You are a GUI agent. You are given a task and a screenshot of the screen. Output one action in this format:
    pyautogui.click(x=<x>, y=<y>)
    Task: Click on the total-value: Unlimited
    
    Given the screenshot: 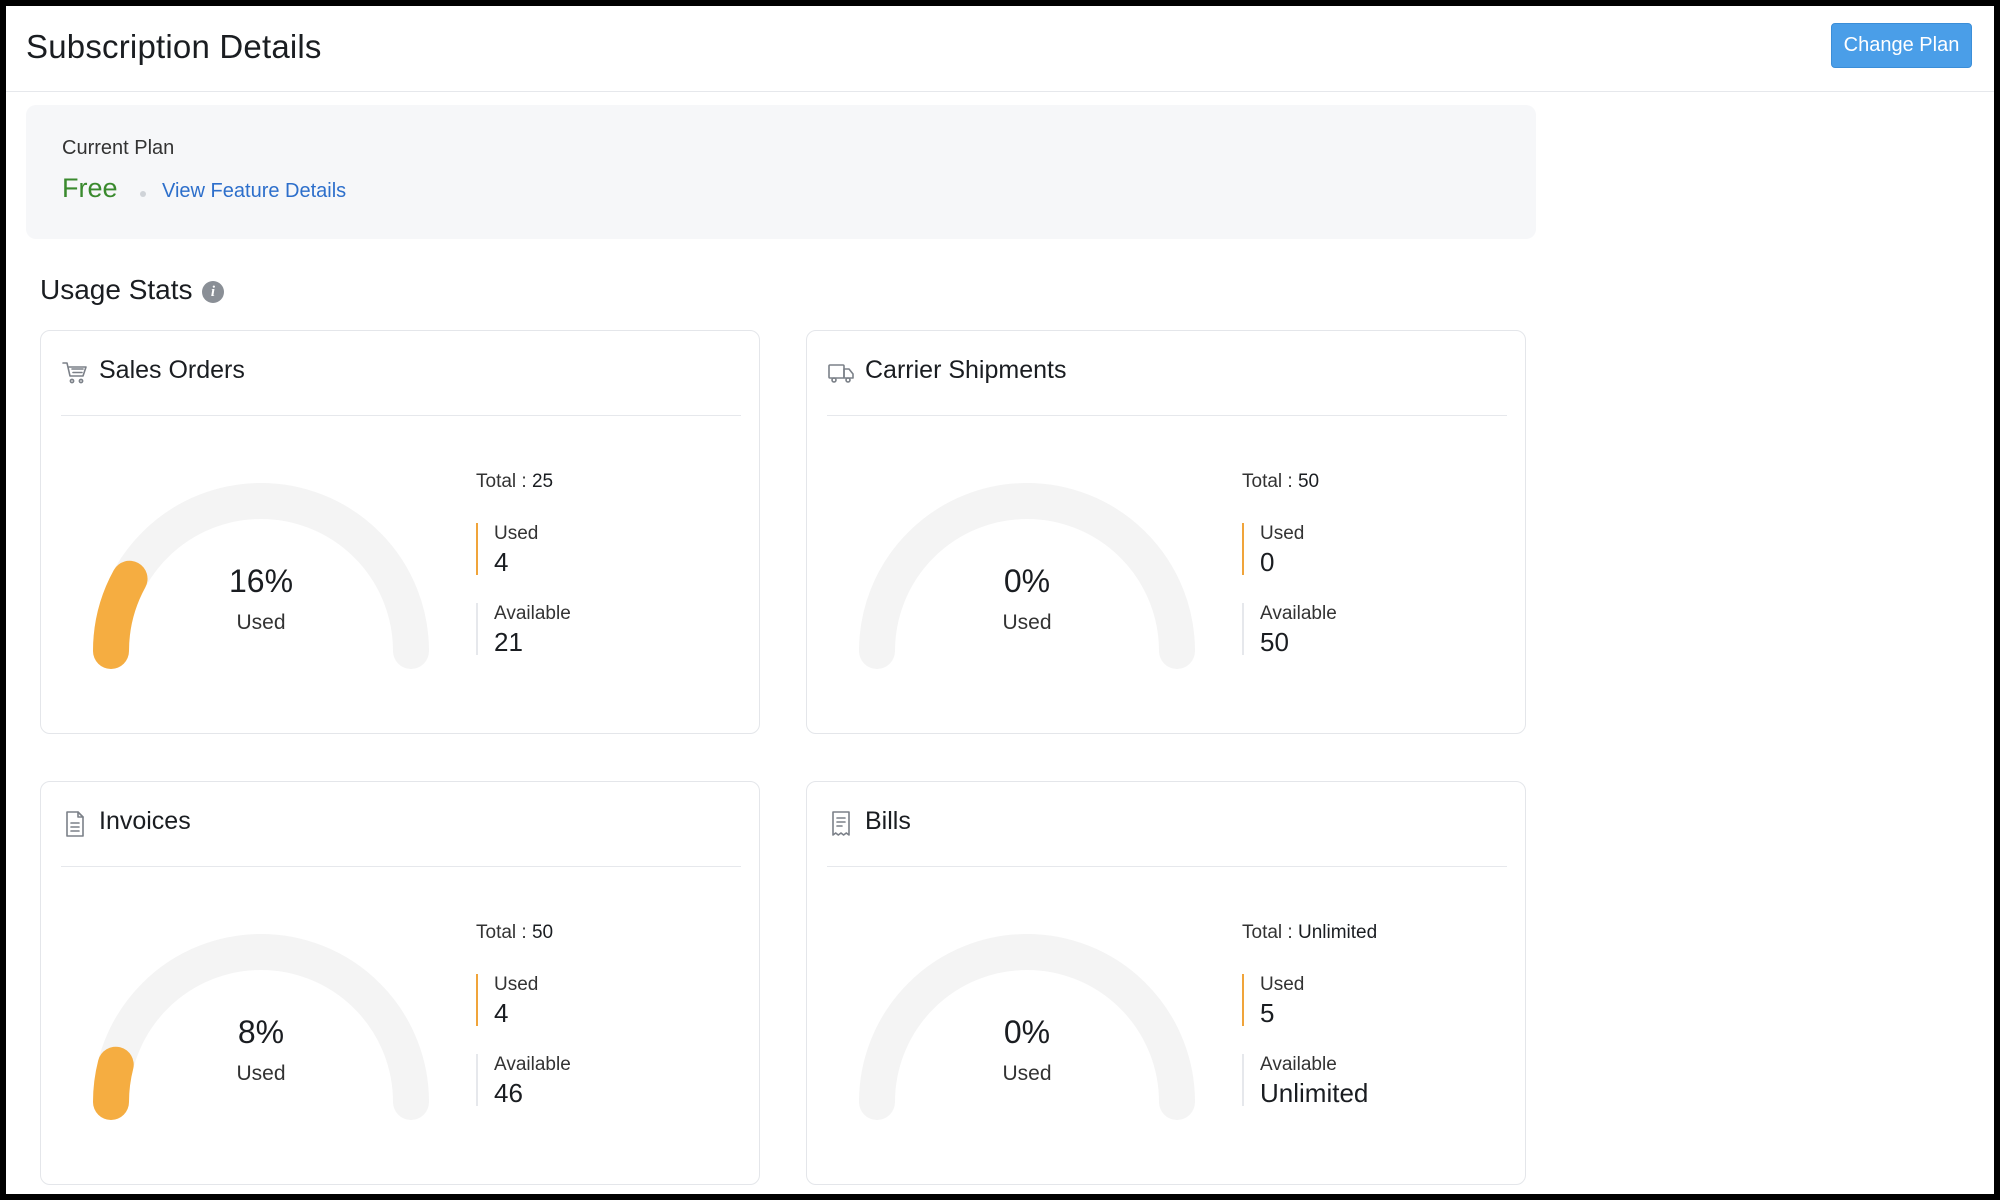 What is the action you would take?
    pyautogui.click(x=1337, y=932)
    